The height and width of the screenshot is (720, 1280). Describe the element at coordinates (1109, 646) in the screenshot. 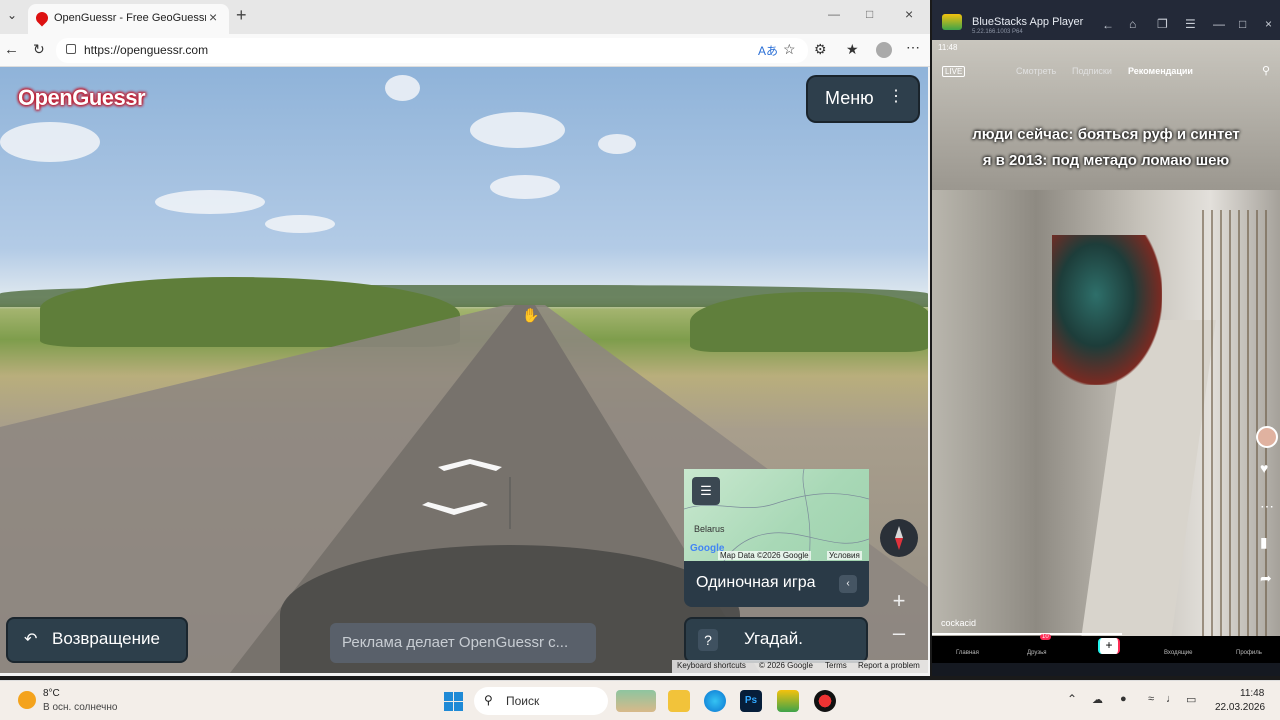

I see `create-video-icon: +` at that location.